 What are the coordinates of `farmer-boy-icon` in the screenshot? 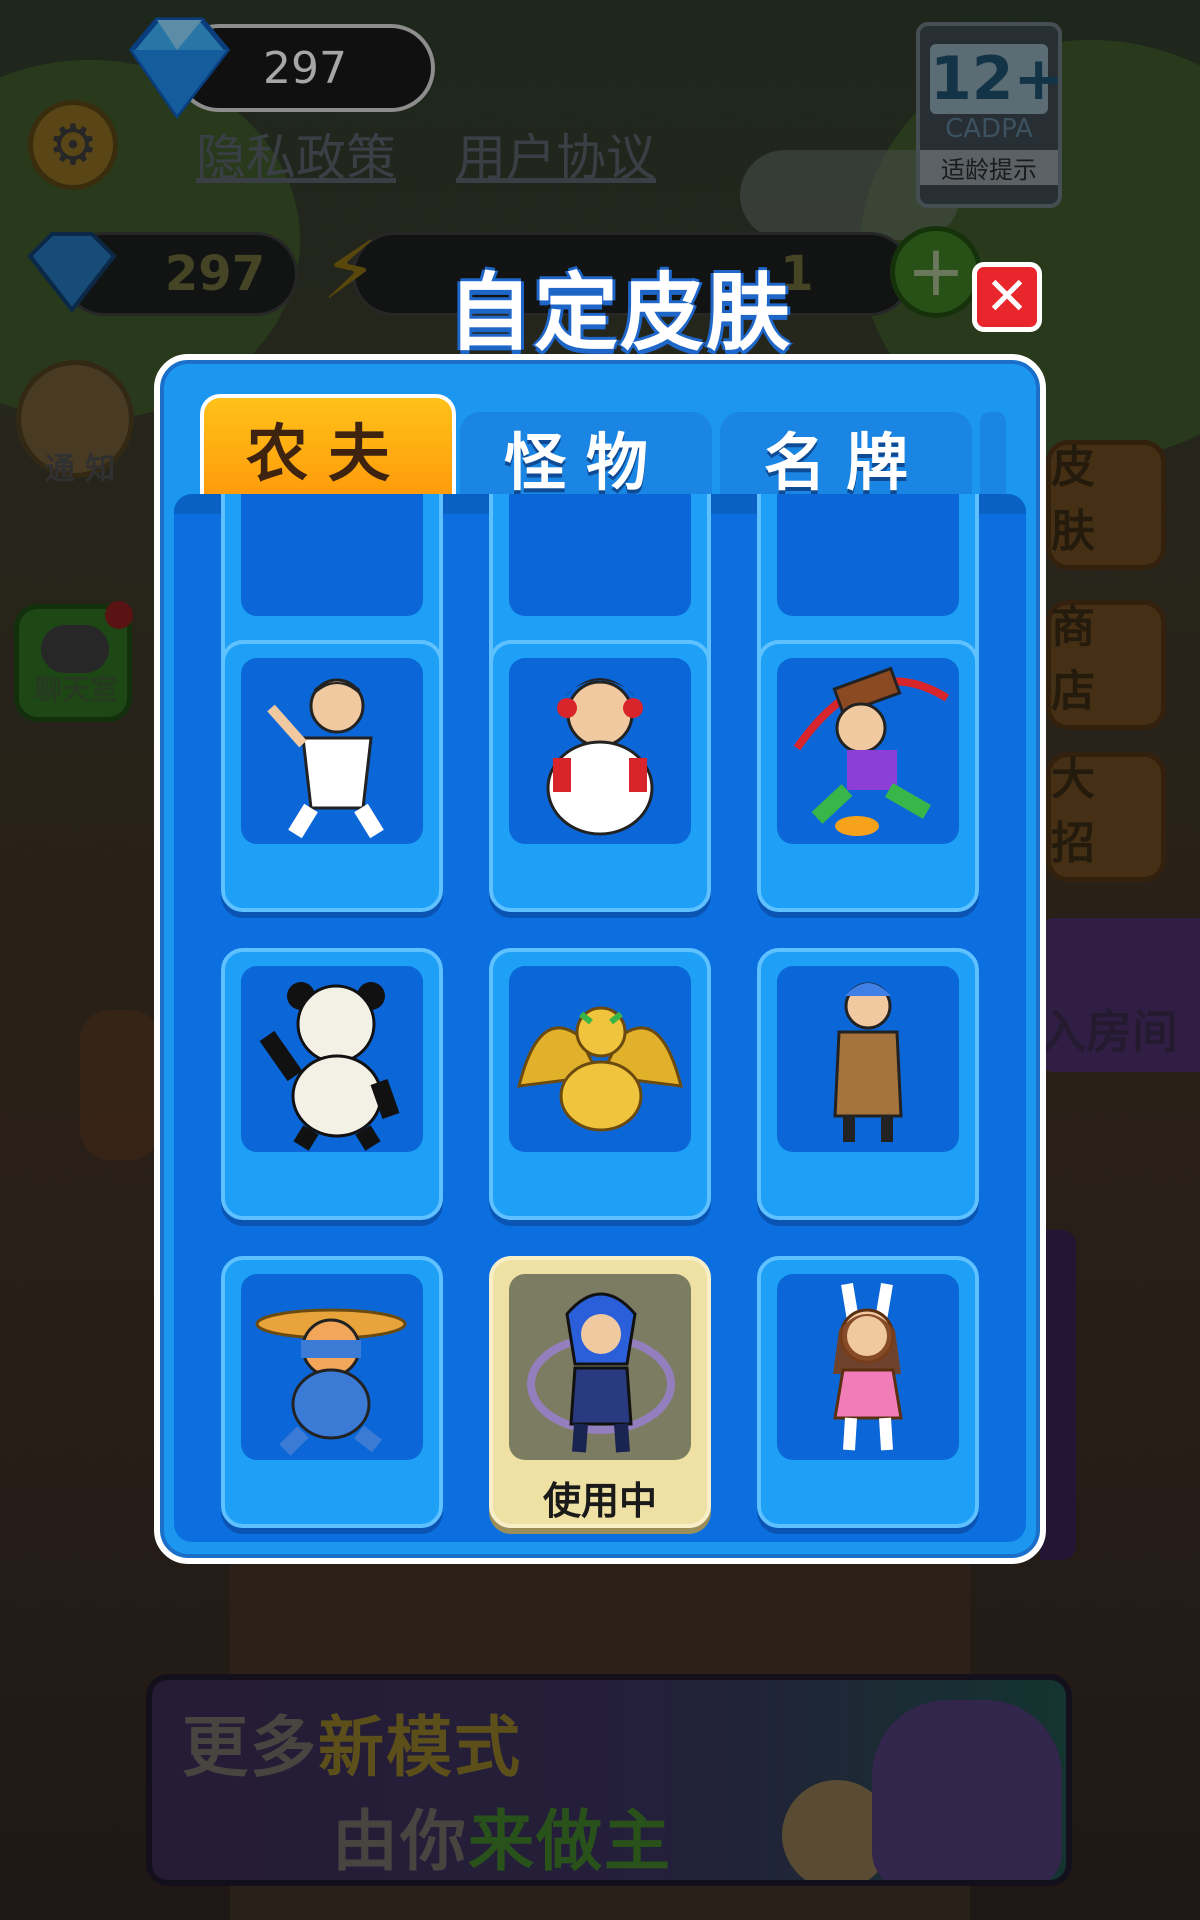 It's located at (332, 1367).